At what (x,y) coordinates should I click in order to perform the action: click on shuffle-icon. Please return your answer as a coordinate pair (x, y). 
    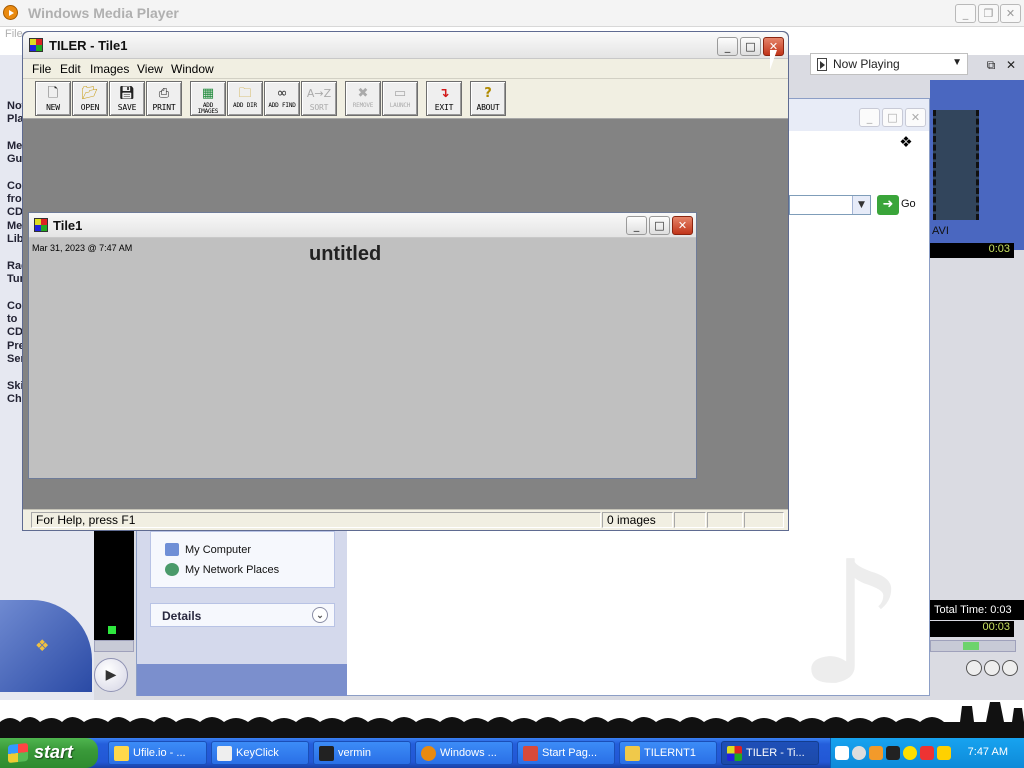
    Looking at the image, I should click on (974, 668).